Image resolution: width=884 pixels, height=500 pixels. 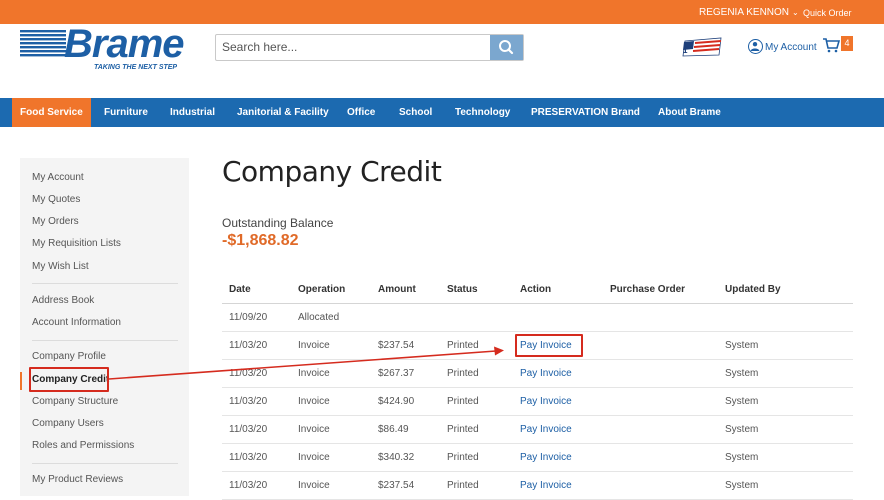 I want to click on cell-amount, so click(x=405, y=317).